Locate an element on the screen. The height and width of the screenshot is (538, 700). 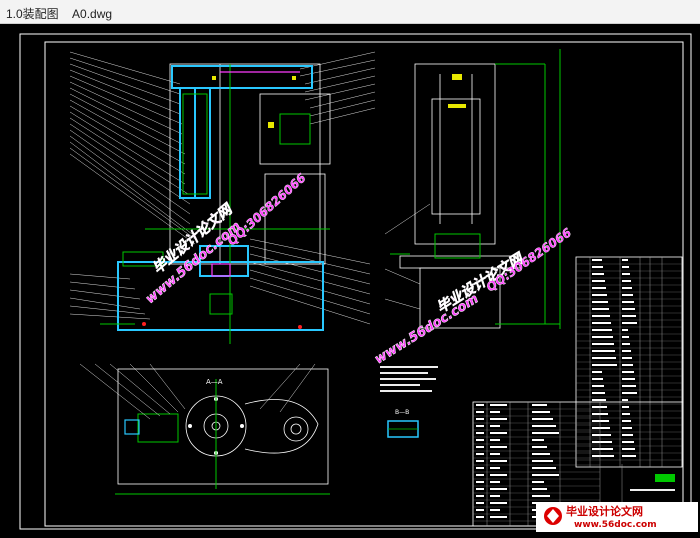
svg-text: QQ:306826066 is located at coordinates (267, 210).